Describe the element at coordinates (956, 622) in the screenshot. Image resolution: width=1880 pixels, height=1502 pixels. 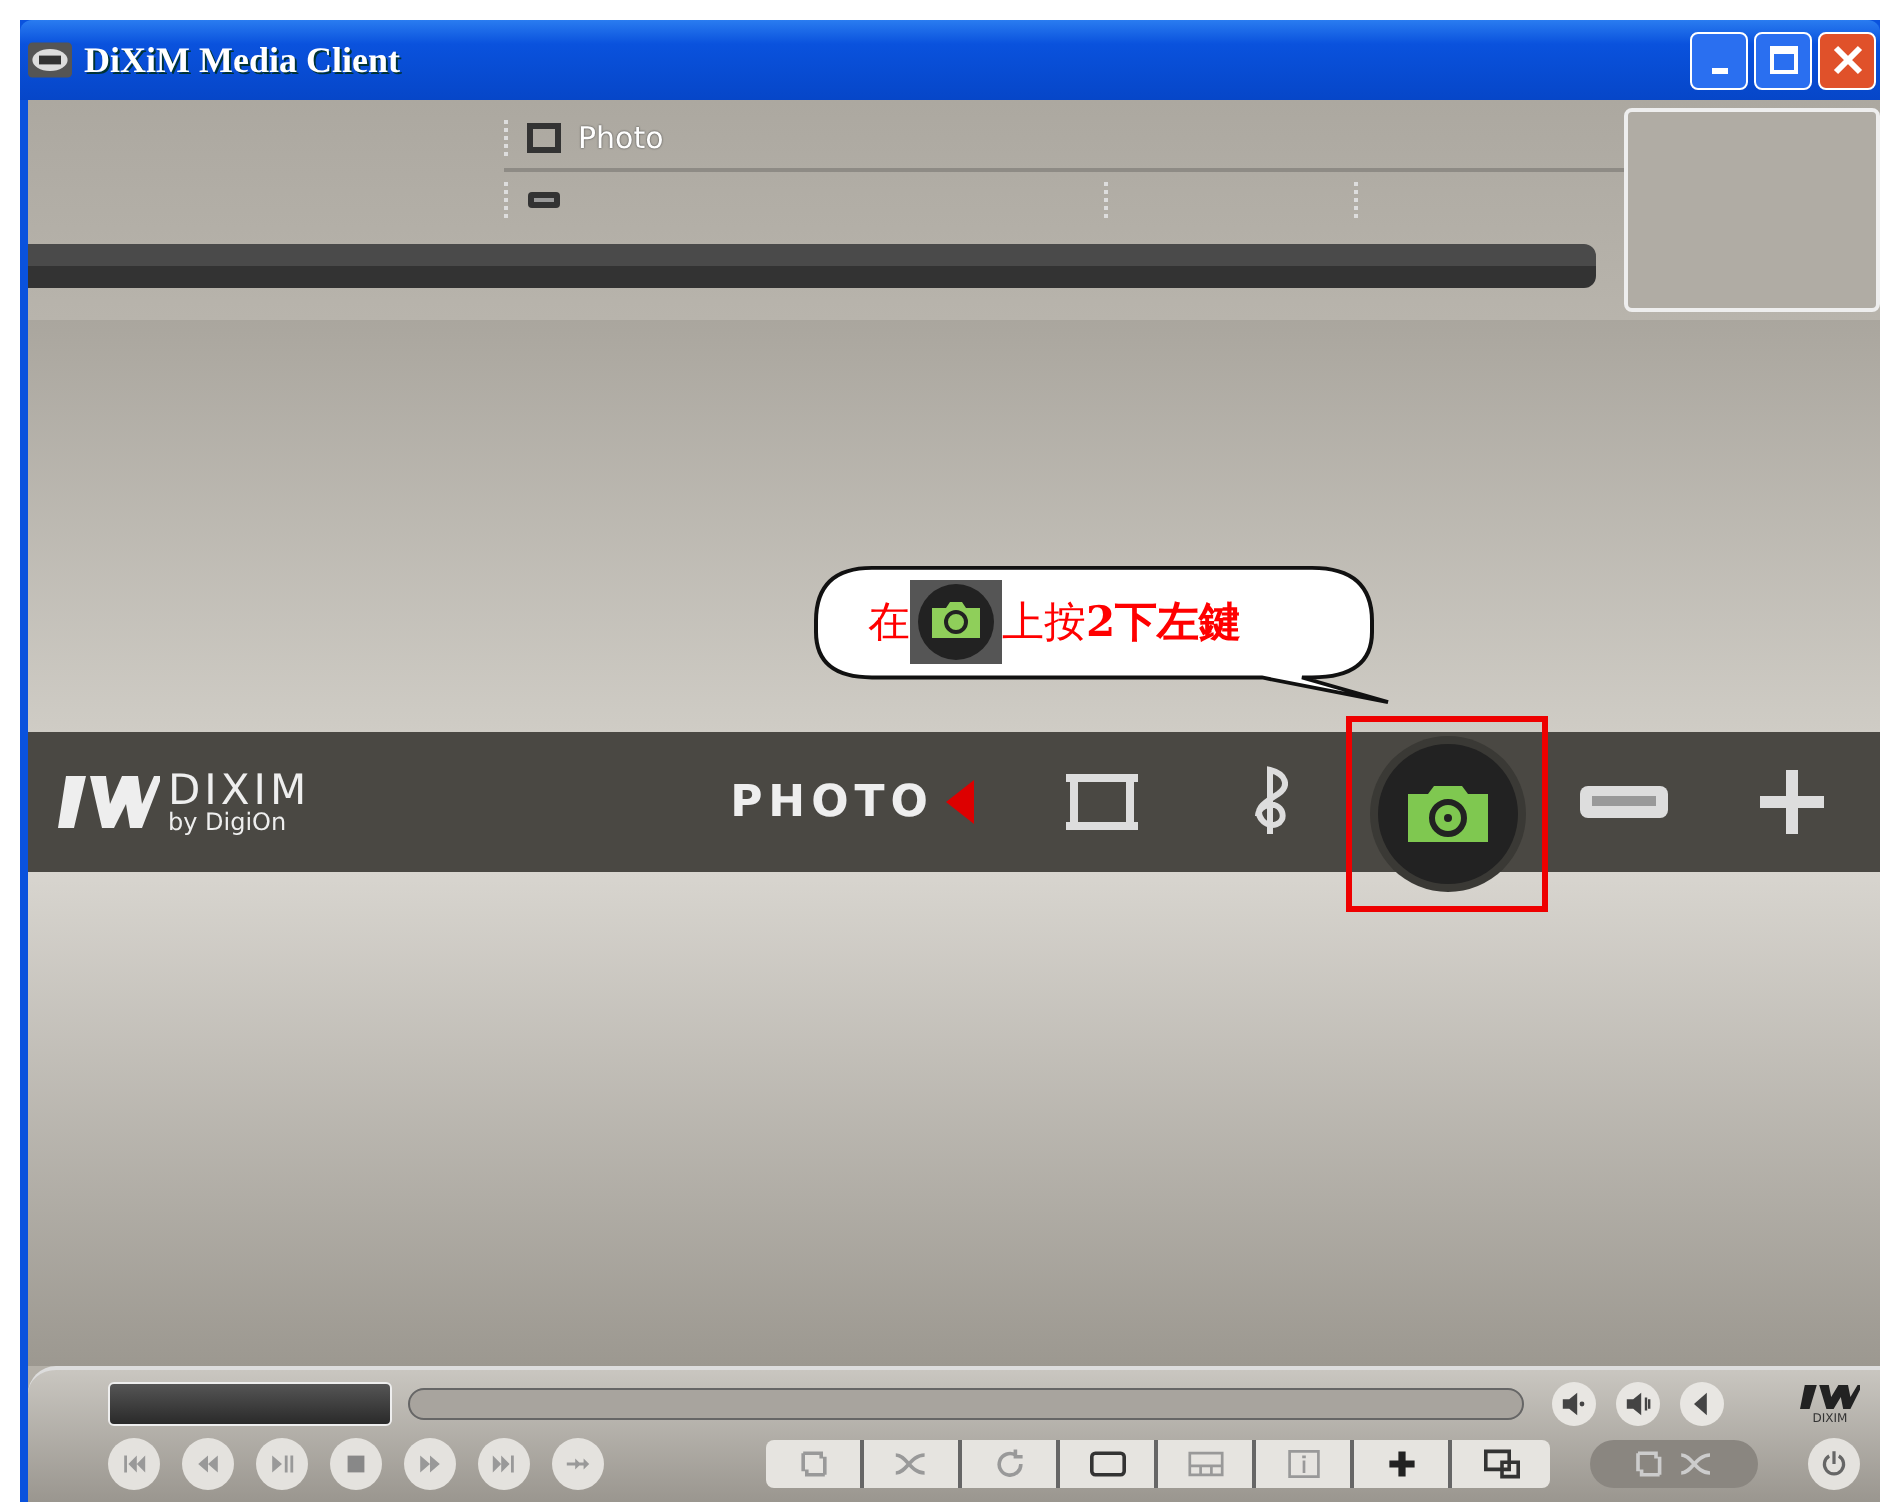
I see `camera-icon` at that location.